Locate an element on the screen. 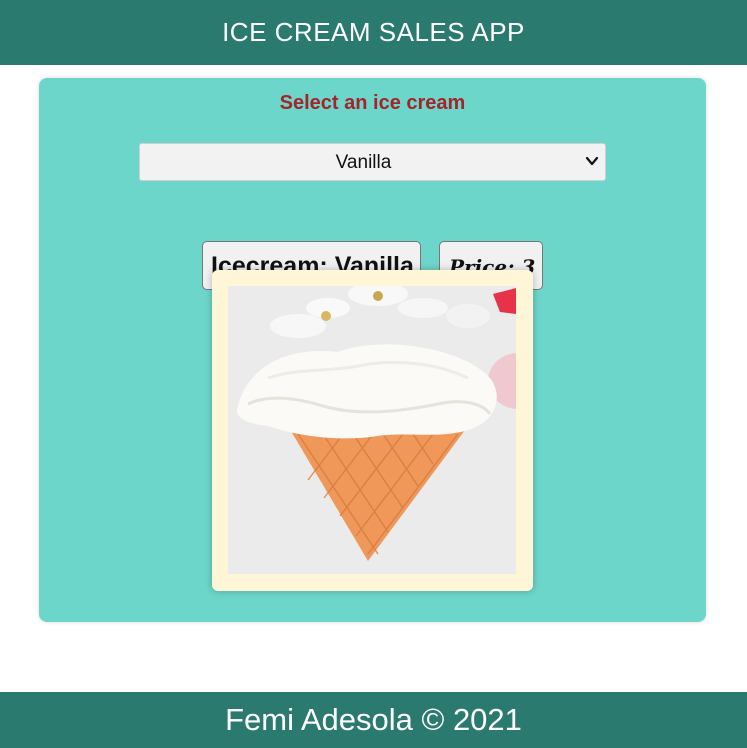 Image resolution: width=747 pixels, height=748 pixels. app-title: ICE CREAM SALES APP is located at coordinates (373, 32).